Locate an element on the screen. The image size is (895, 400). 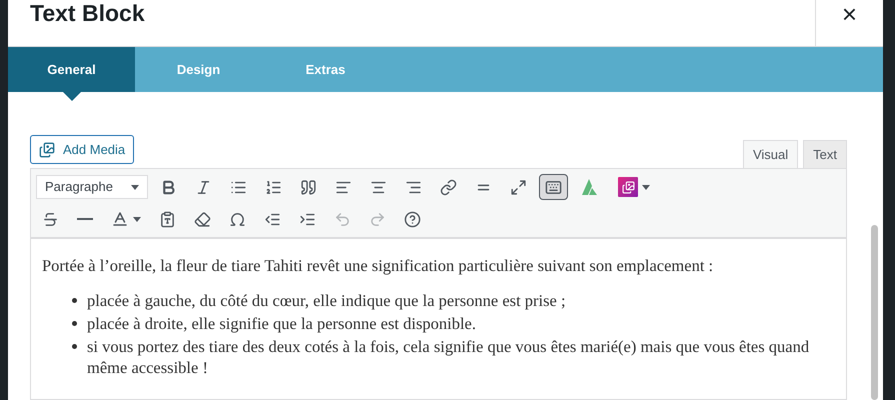
gallery-icon is located at coordinates (628, 187).